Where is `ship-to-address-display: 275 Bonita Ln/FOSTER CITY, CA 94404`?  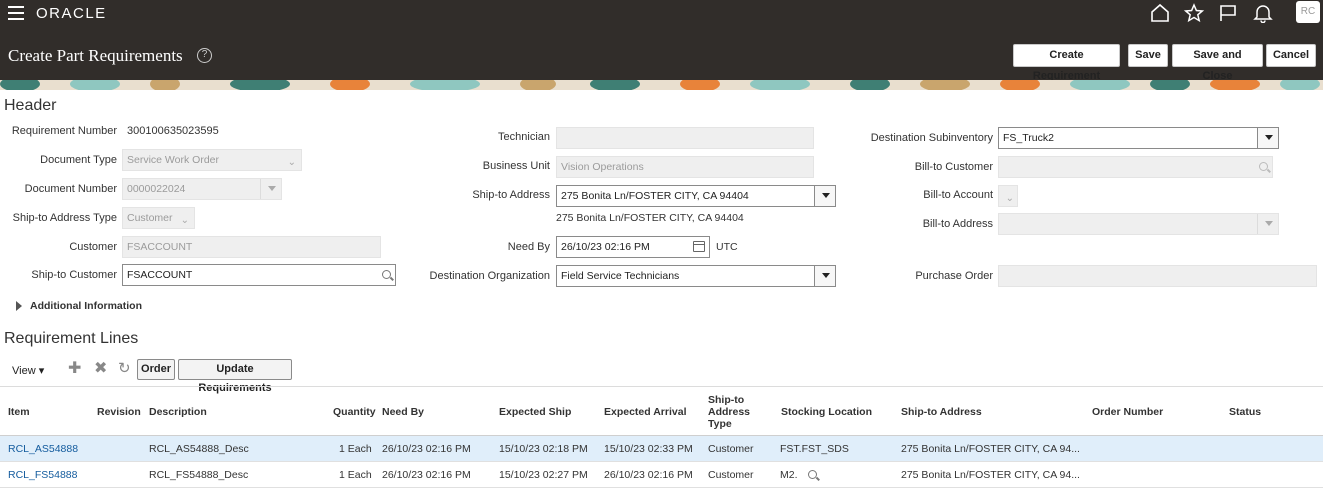
ship-to-address-display: 275 Bonita Ln/FOSTER CITY, CA 94404 is located at coordinates (650, 218).